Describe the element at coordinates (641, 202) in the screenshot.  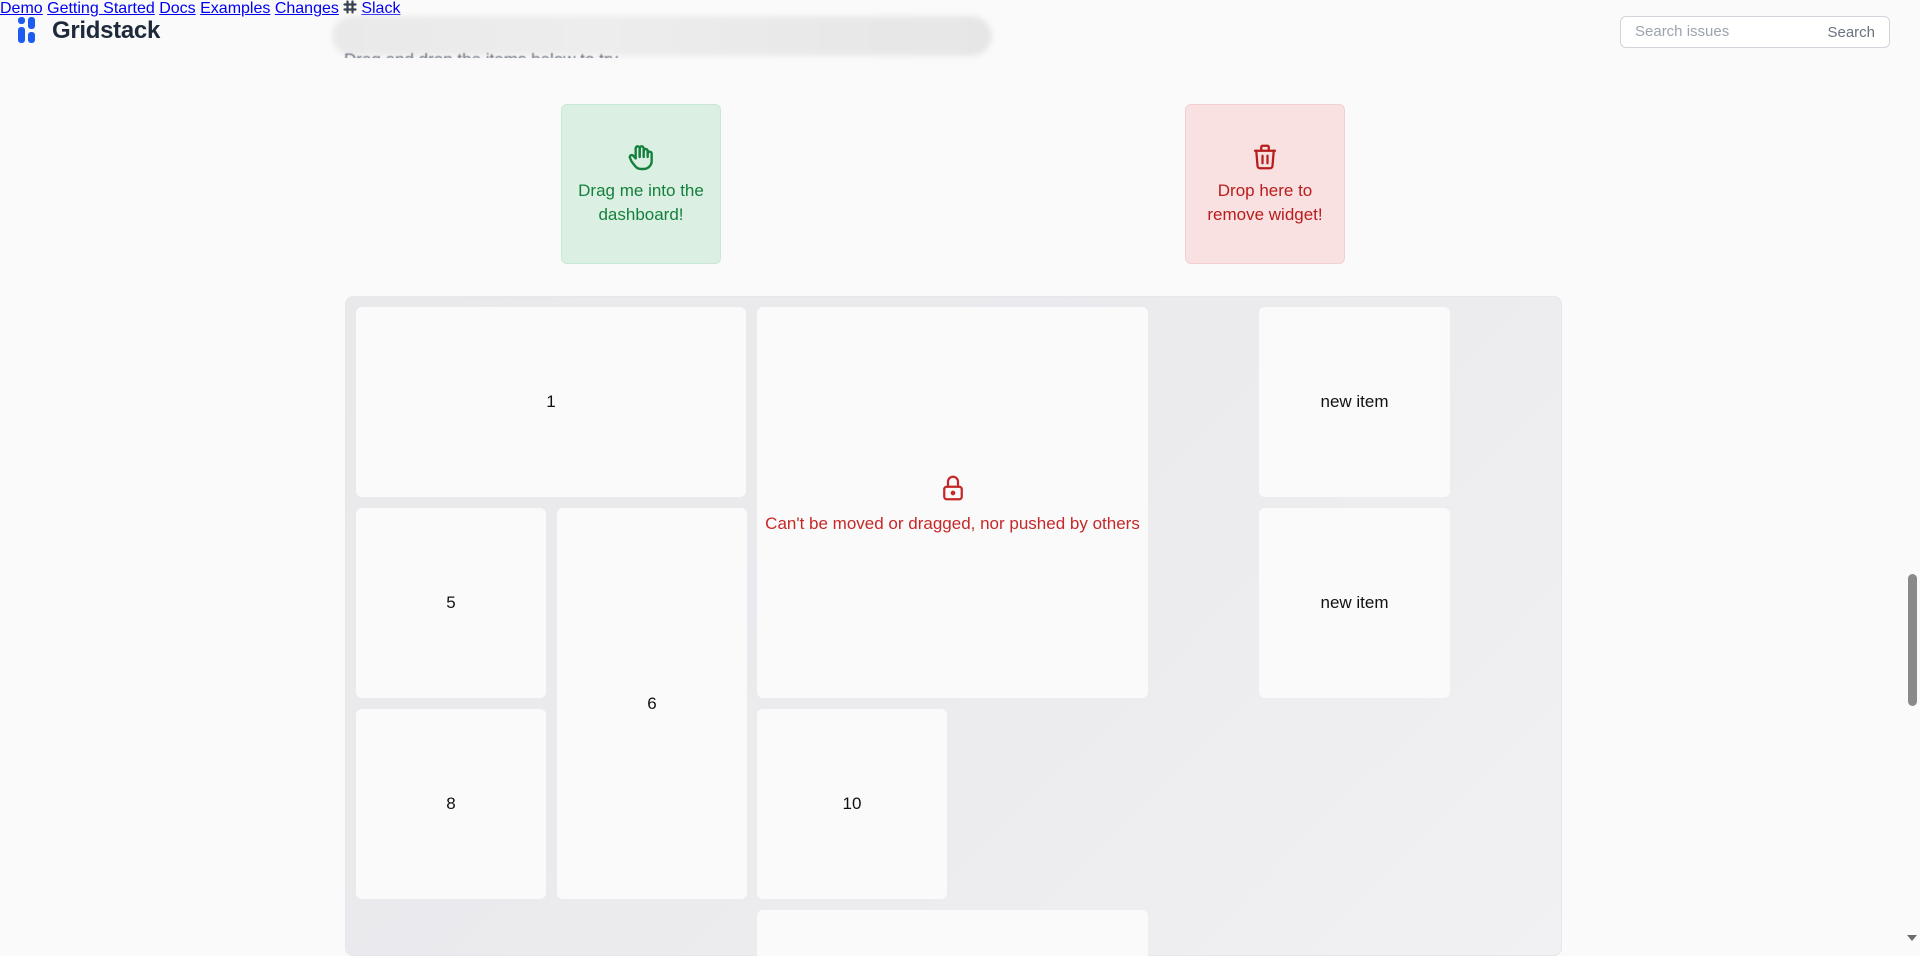
I see `drag-card-text: Drag me into the dashboard!` at that location.